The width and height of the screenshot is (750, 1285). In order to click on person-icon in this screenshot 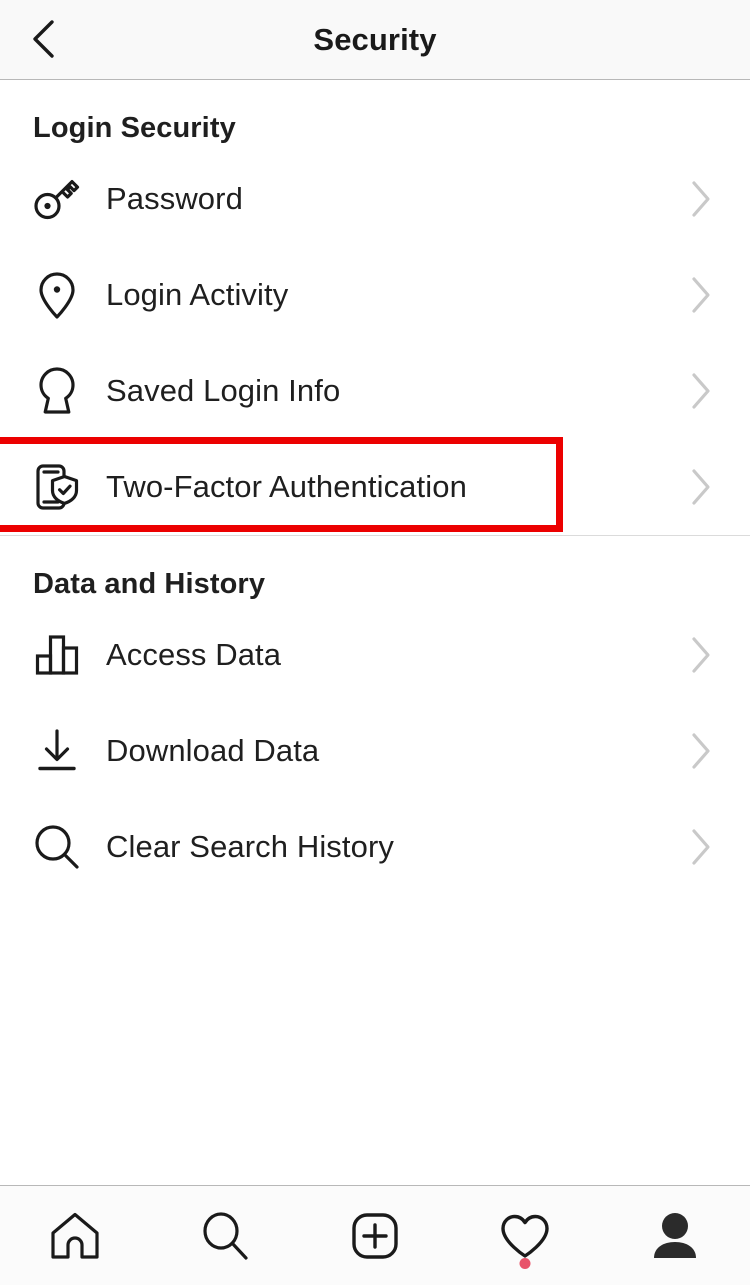, I will do `click(675, 1236)`.